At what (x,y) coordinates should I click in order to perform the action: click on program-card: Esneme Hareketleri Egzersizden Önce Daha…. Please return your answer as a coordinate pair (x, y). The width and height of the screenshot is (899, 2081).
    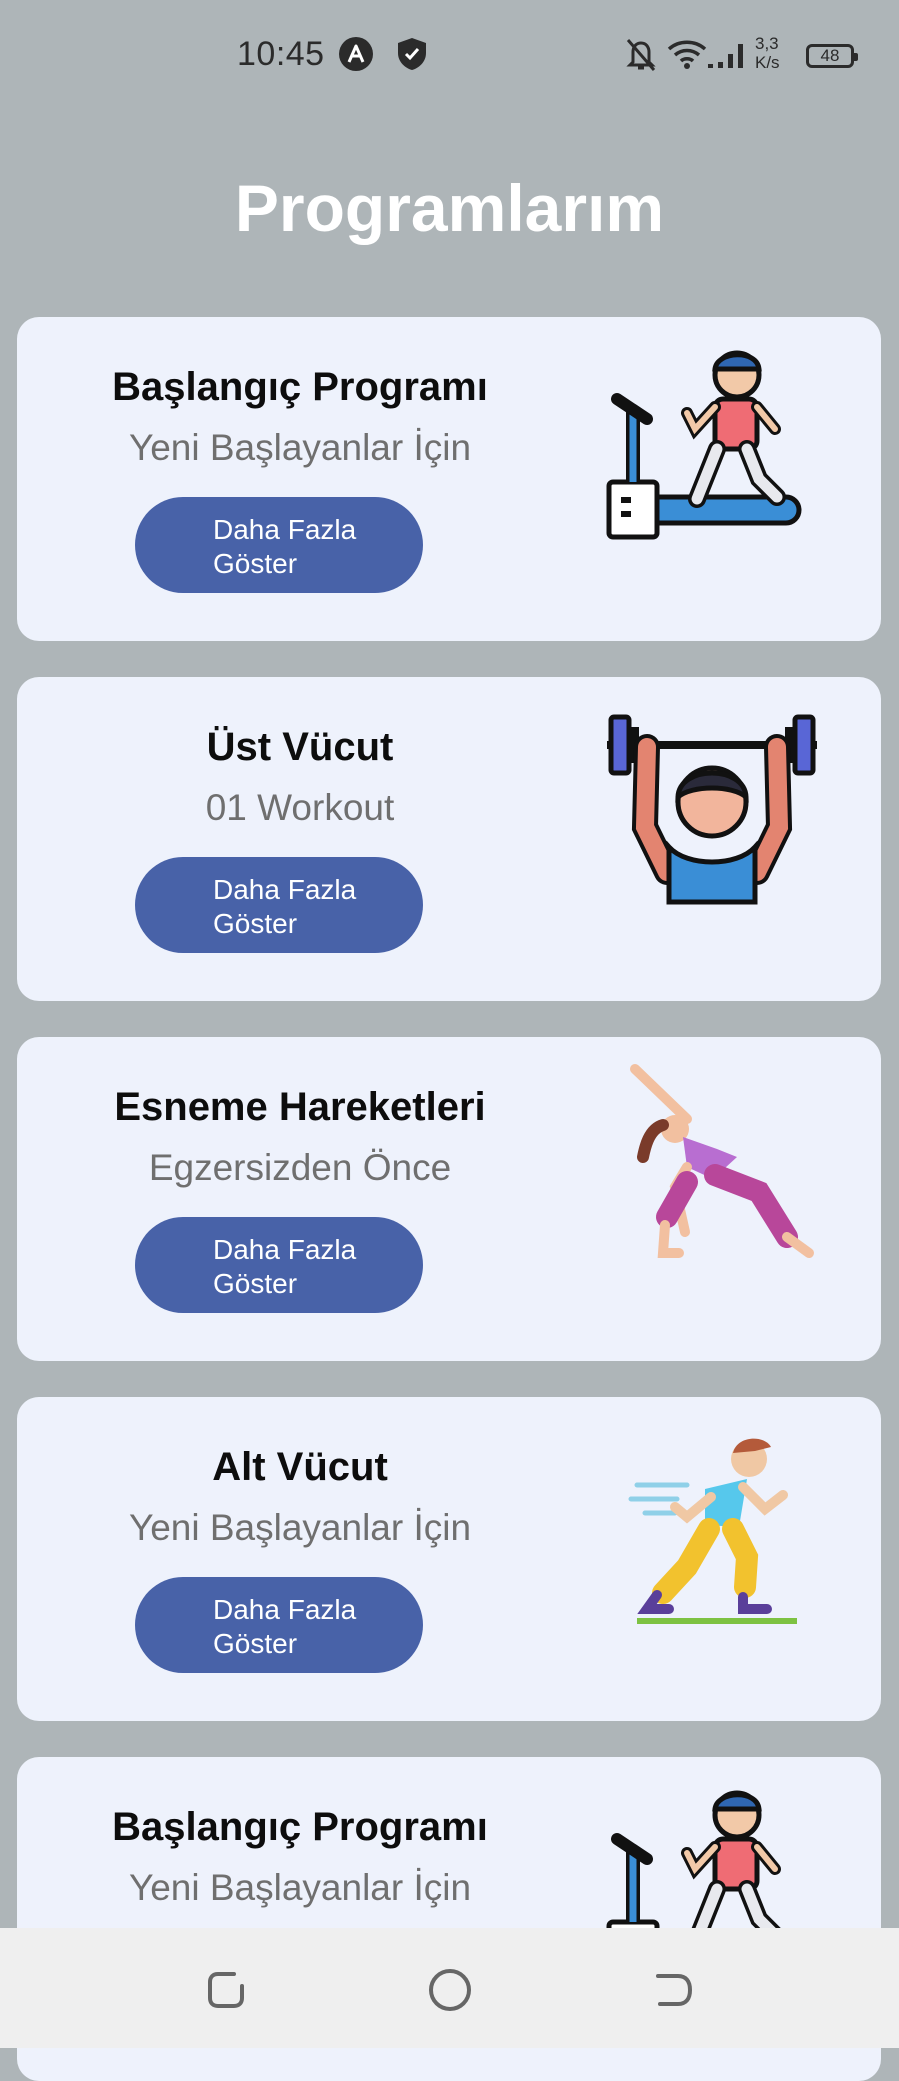
    Looking at the image, I should click on (449, 1199).